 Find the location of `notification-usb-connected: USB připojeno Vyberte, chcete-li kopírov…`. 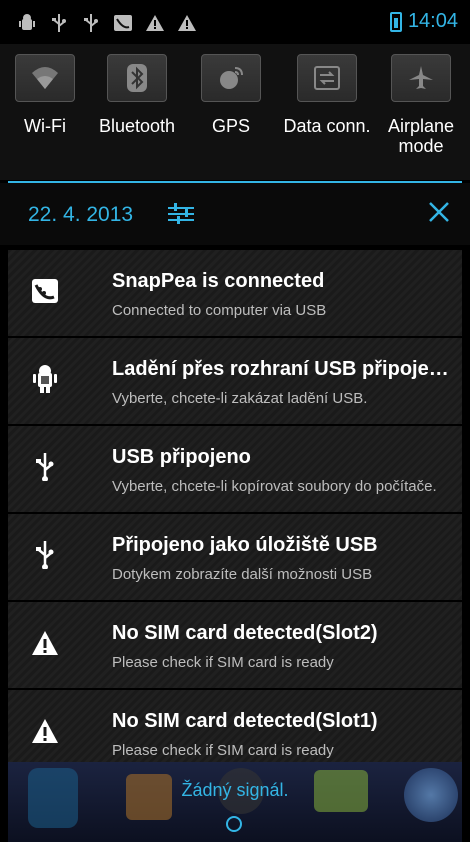

notification-usb-connected: USB připojeno Vyberte, chcete-li kopírov… is located at coordinates (235, 470).